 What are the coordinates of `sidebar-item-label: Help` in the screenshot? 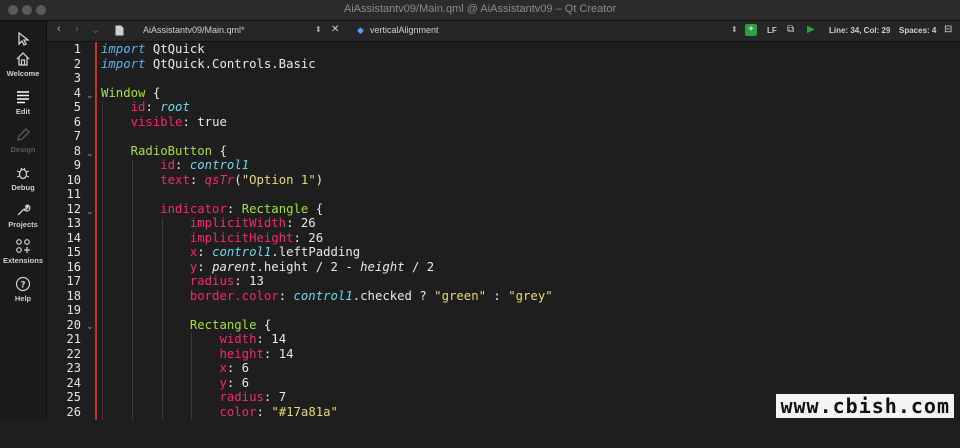 It's located at (23, 298).